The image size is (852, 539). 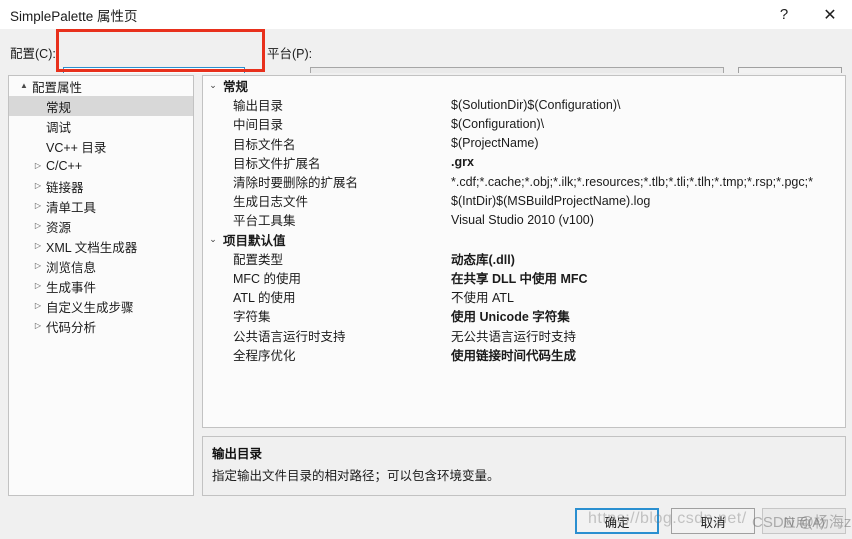 I want to click on property-category-header: ⌄ 常规, so click(x=524, y=85).